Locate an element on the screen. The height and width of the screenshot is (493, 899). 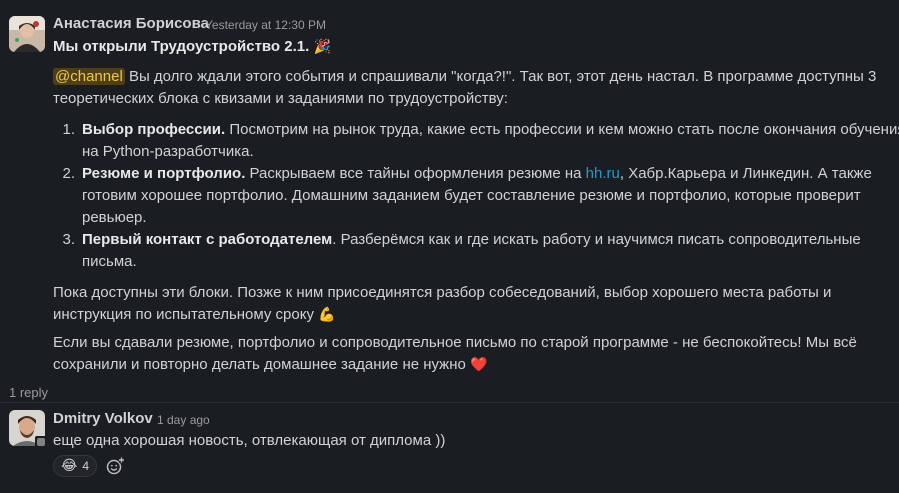
list-item-2-heading: Резюме и портфолио. is located at coordinates (164, 173).